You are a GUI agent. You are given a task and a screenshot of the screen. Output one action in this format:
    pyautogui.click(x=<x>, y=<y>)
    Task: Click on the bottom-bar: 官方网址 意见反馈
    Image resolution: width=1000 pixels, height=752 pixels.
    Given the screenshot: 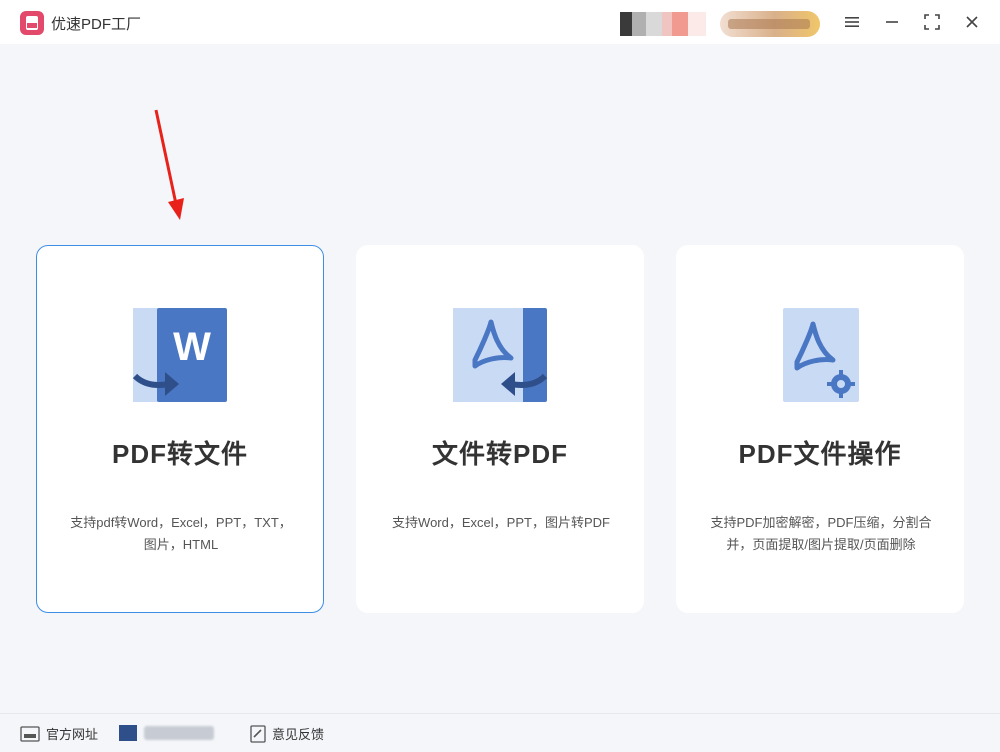 What is the action you would take?
    pyautogui.click(x=500, y=732)
    